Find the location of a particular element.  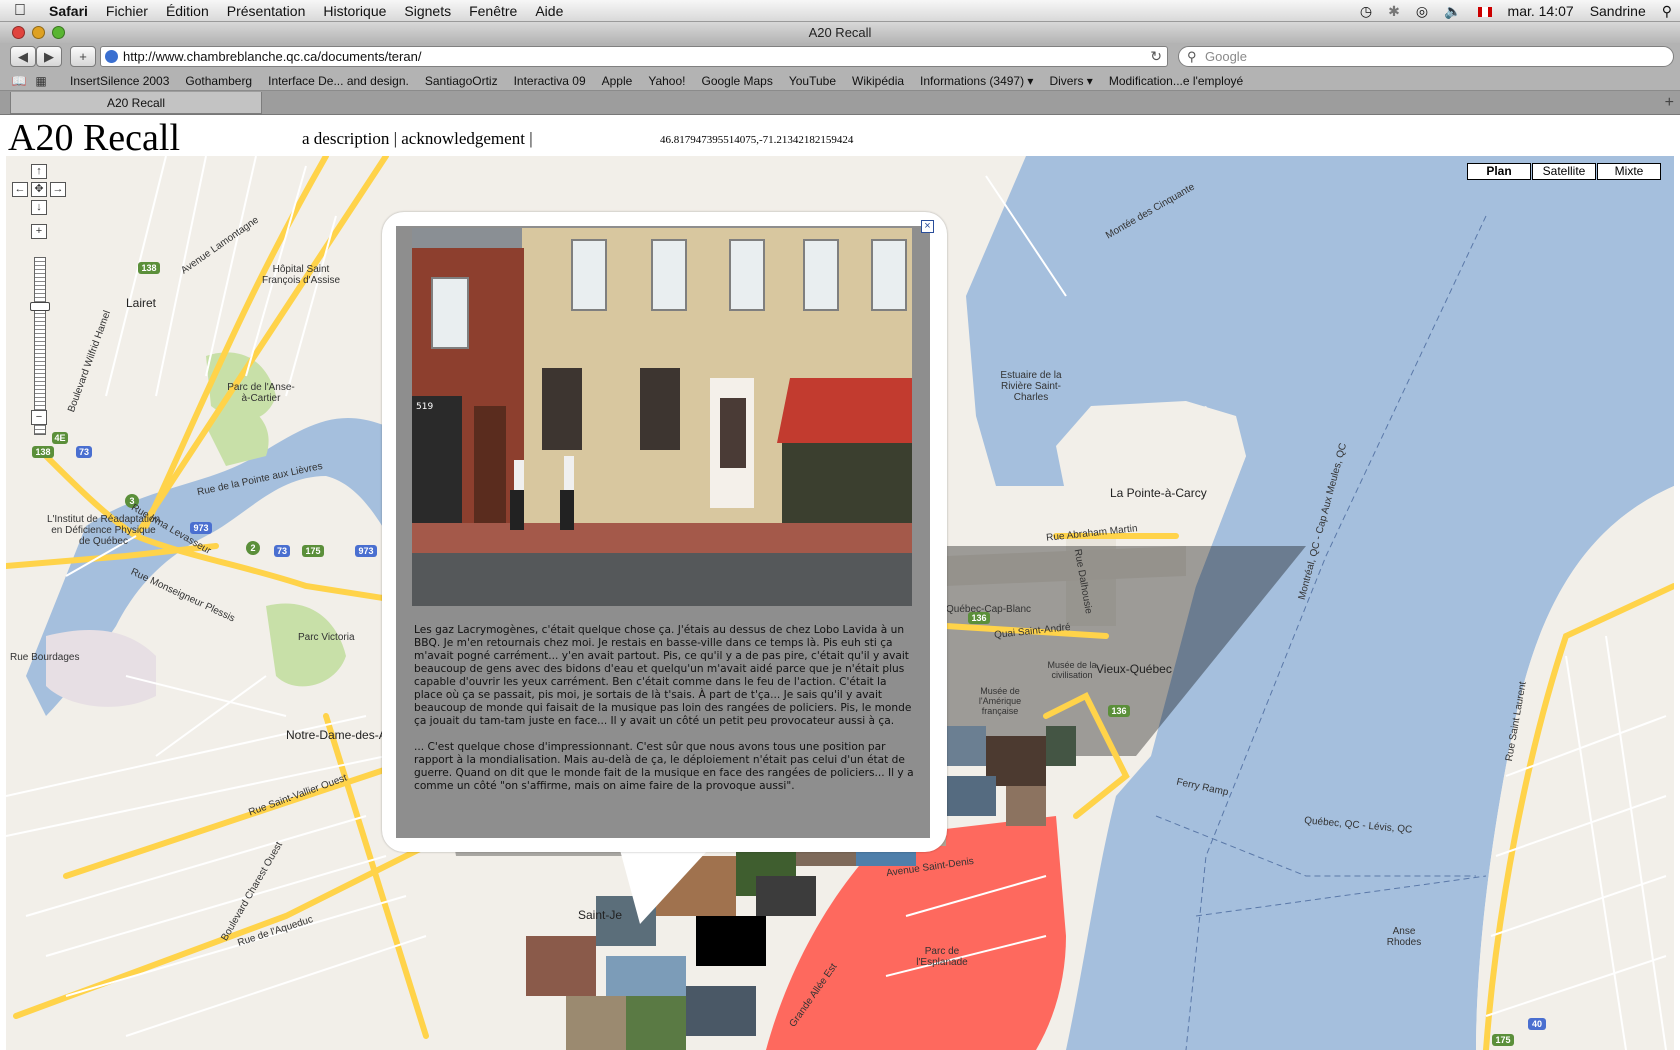

menu-app-safari: Safari is located at coordinates (68, 11).